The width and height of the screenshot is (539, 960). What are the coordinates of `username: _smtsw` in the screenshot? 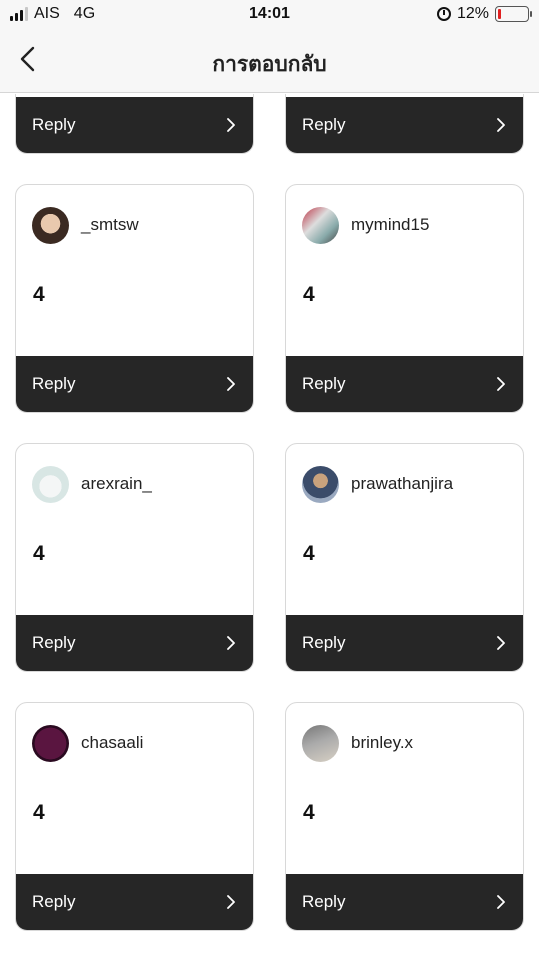 It's located at (110, 225).